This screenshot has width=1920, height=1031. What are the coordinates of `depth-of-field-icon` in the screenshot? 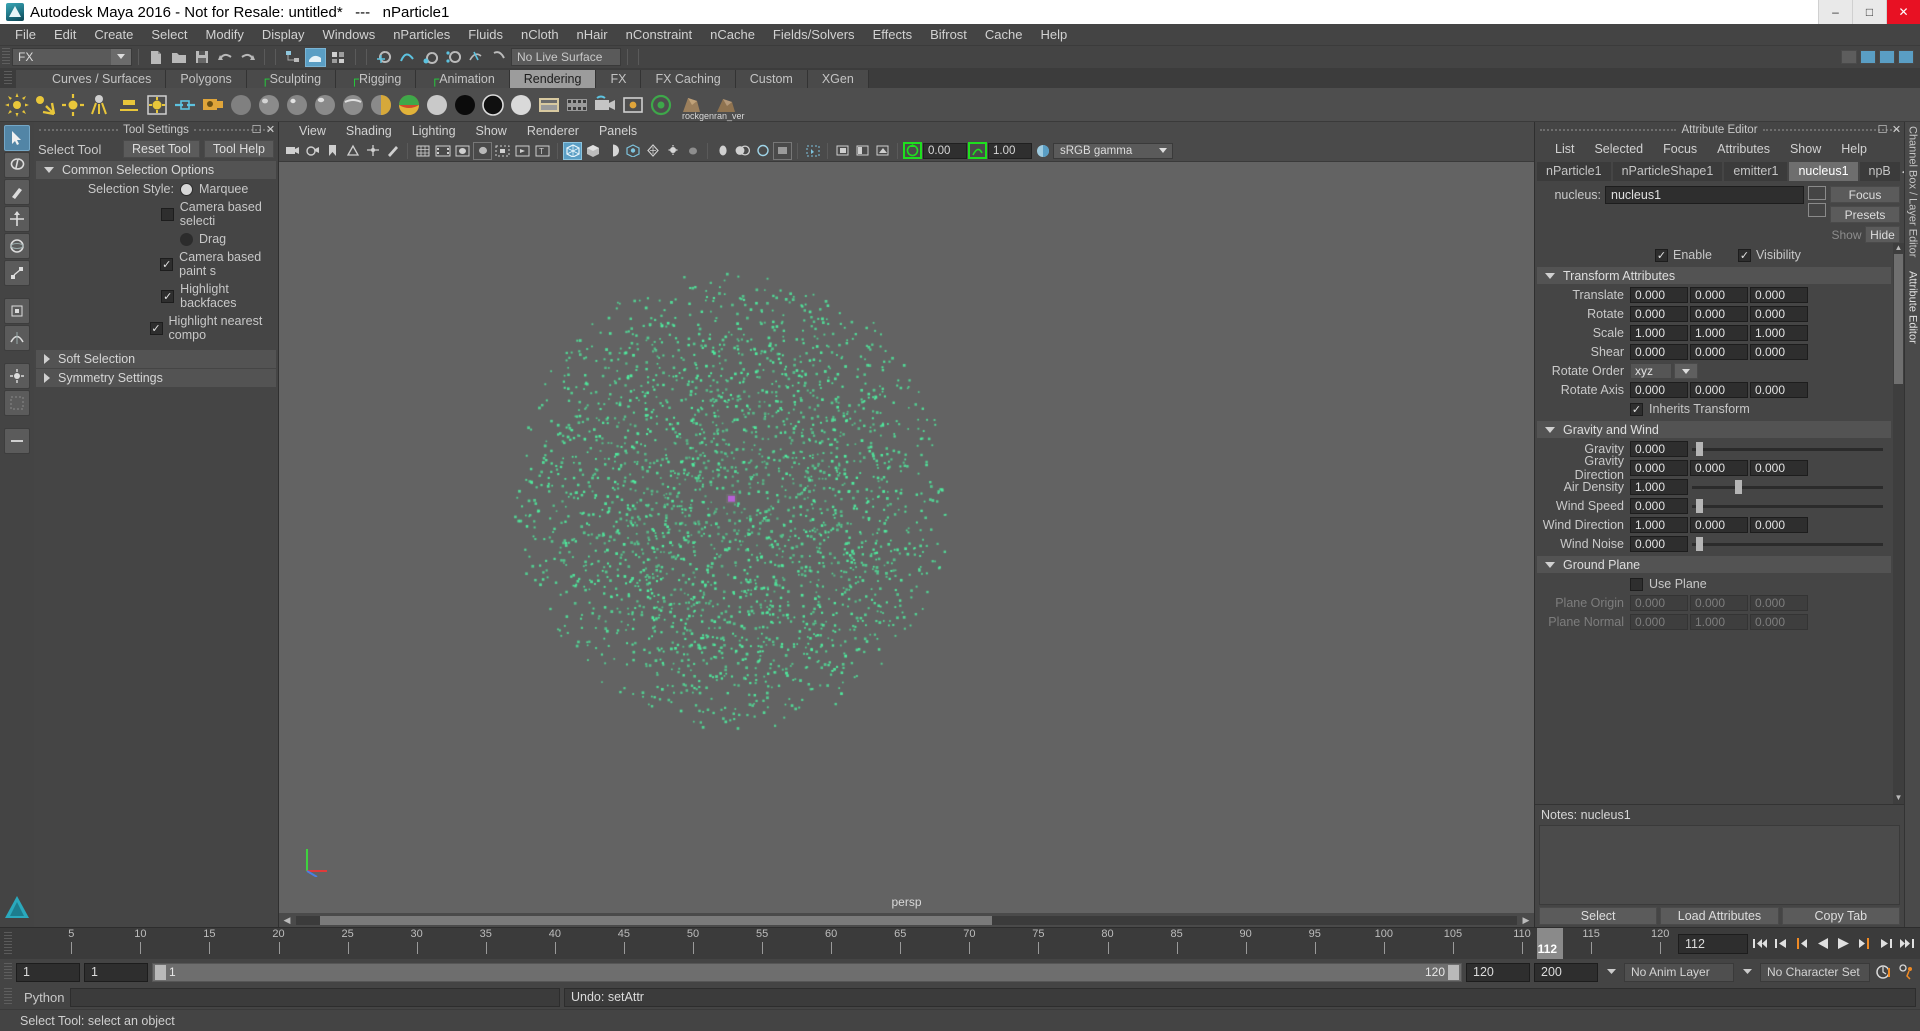 It's located at (762, 151).